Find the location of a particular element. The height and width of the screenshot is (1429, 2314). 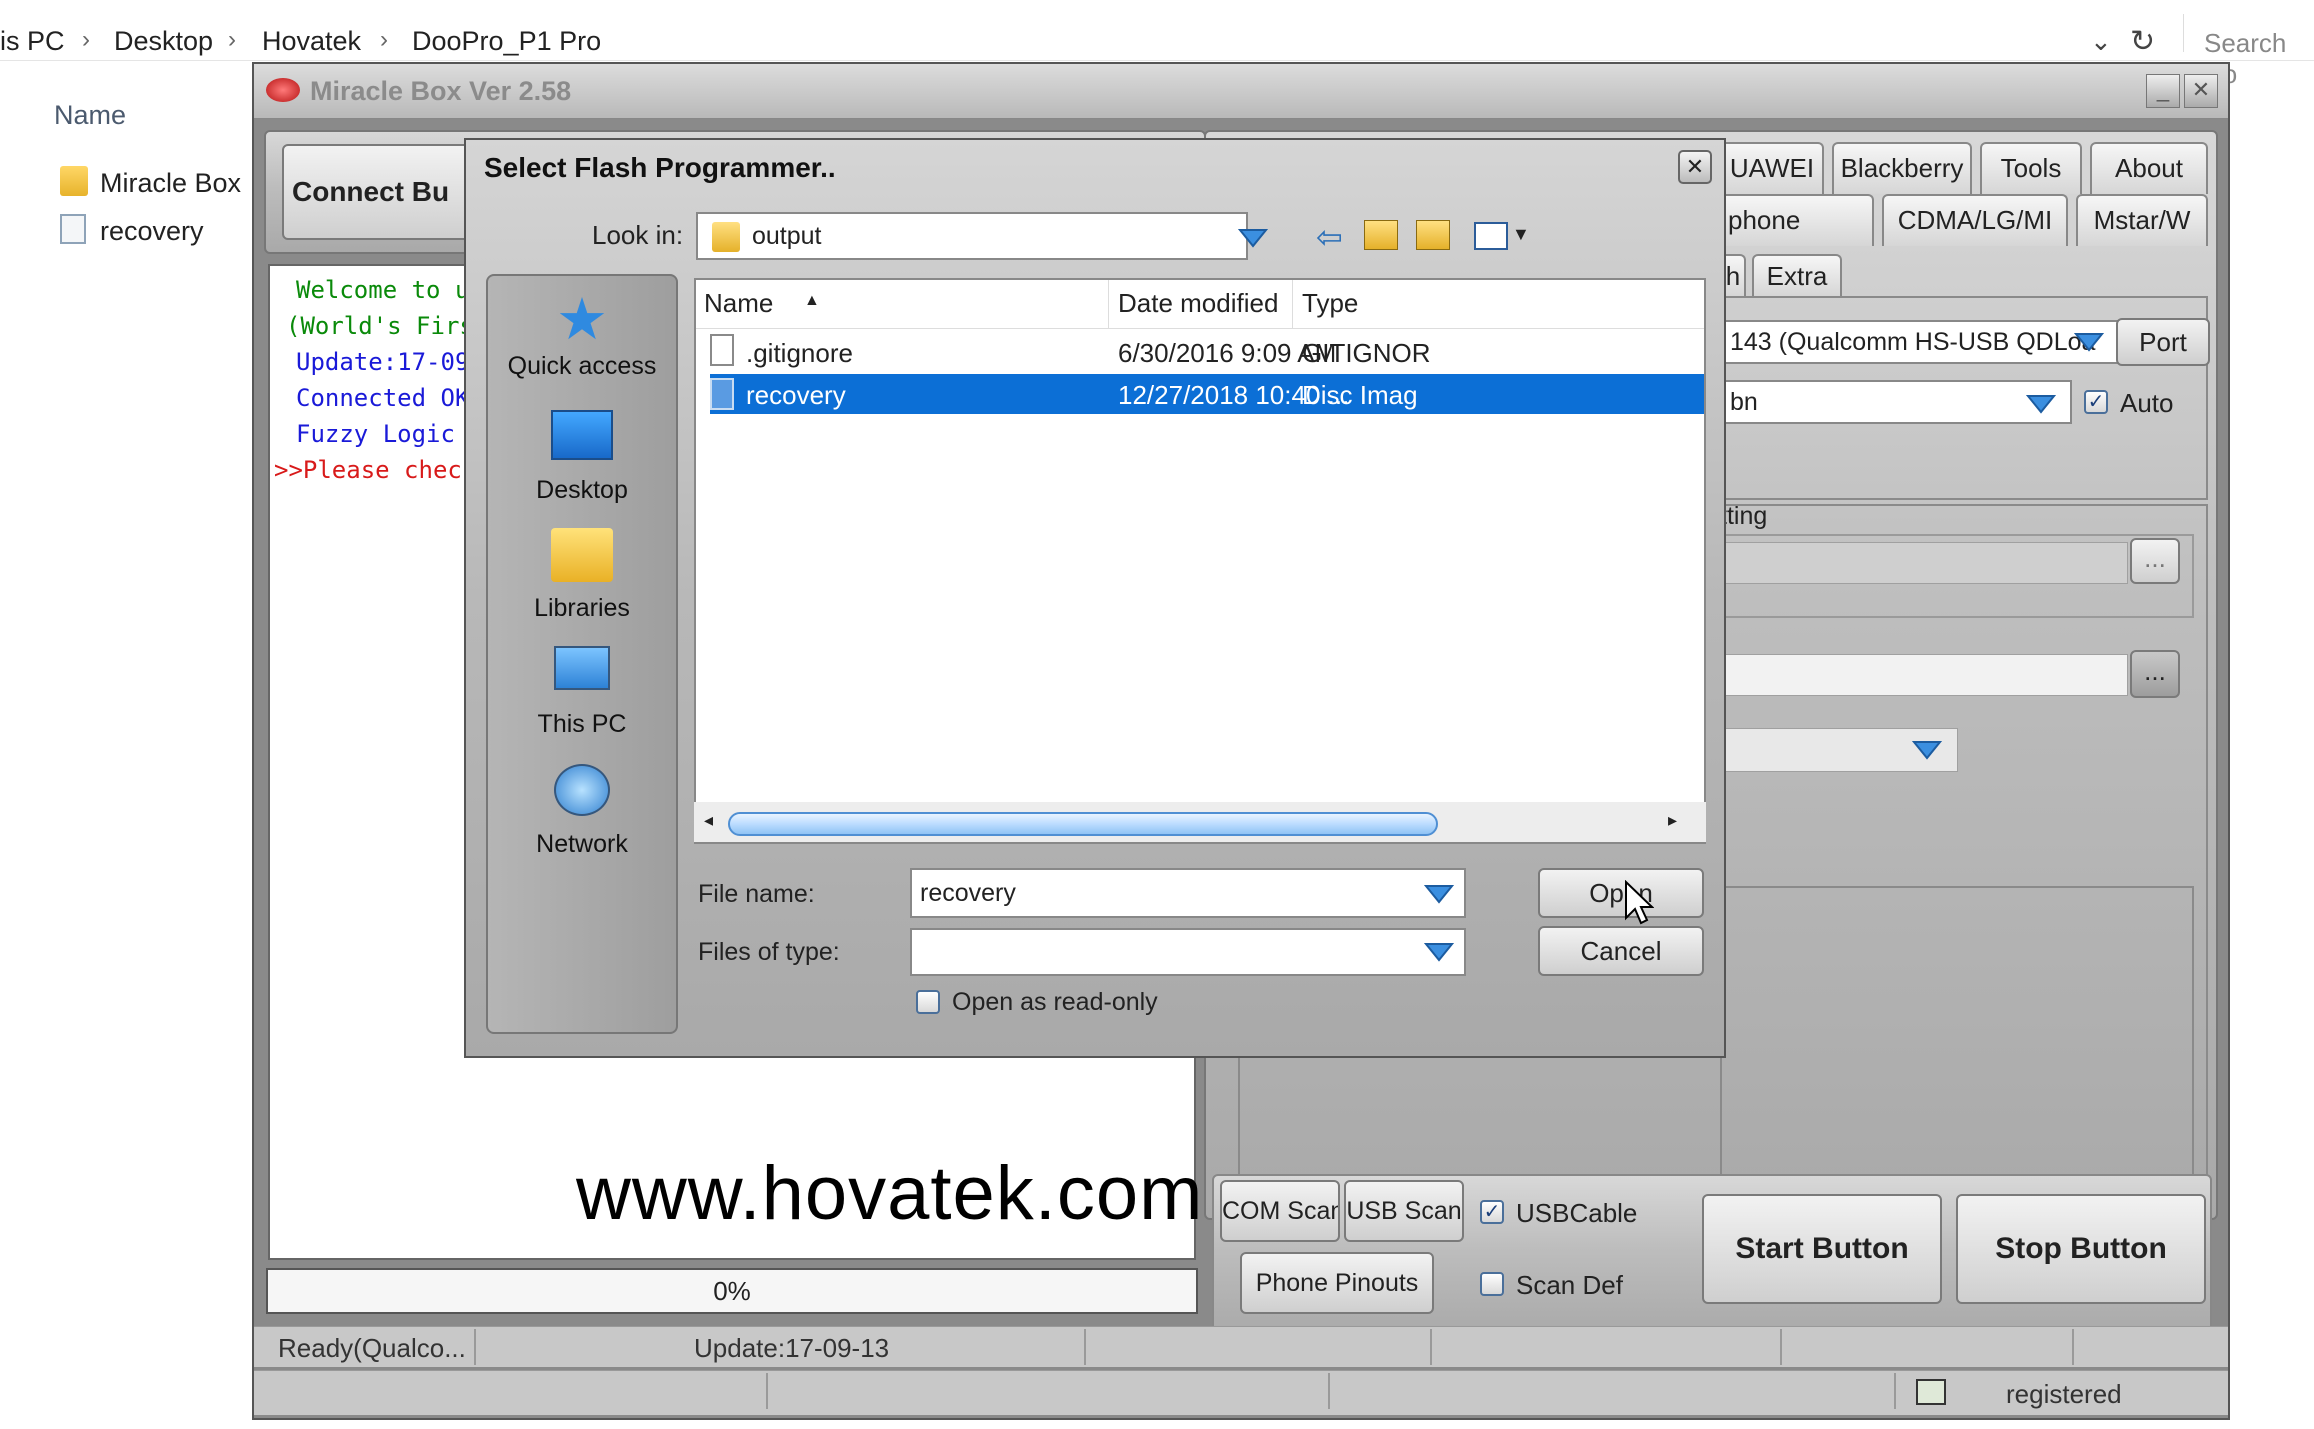

usb-scan-button: USB Scan is located at coordinates (1404, 1211).